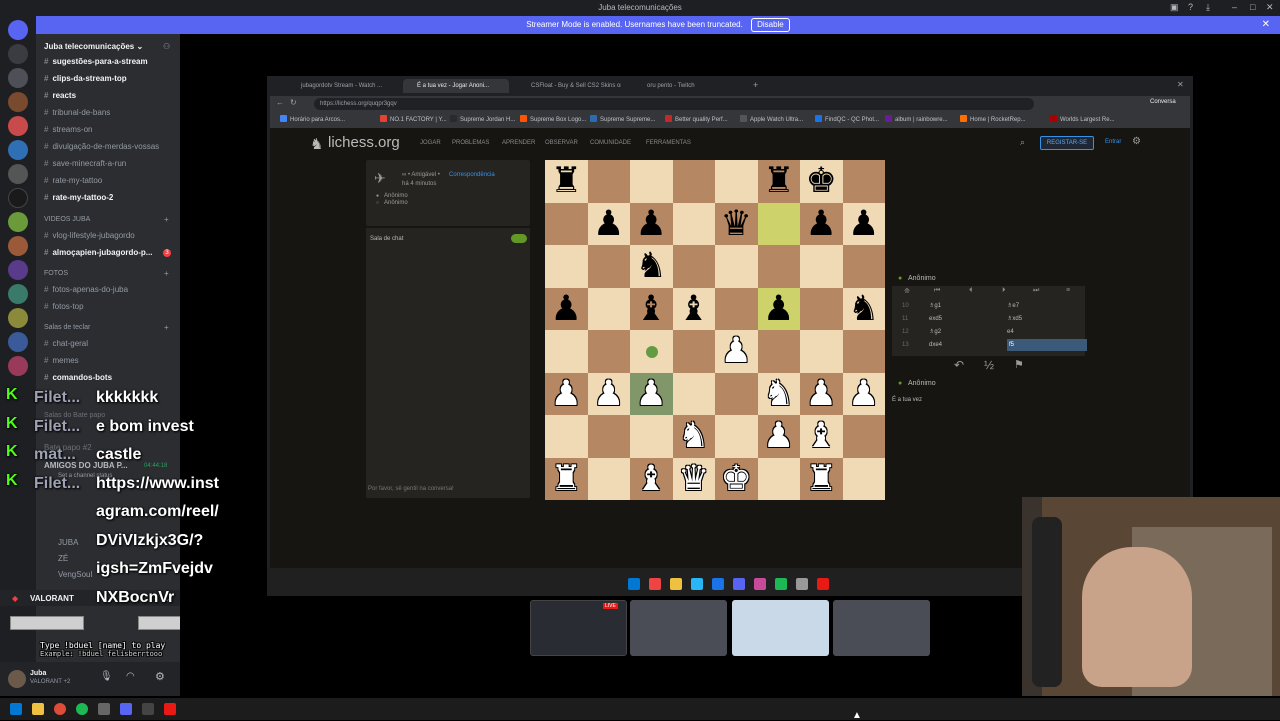 This screenshot has height=721, width=1280. What do you see at coordinates (668, 143) in the screenshot?
I see `nav-ferramentas: FERRAMENTAS` at bounding box center [668, 143].